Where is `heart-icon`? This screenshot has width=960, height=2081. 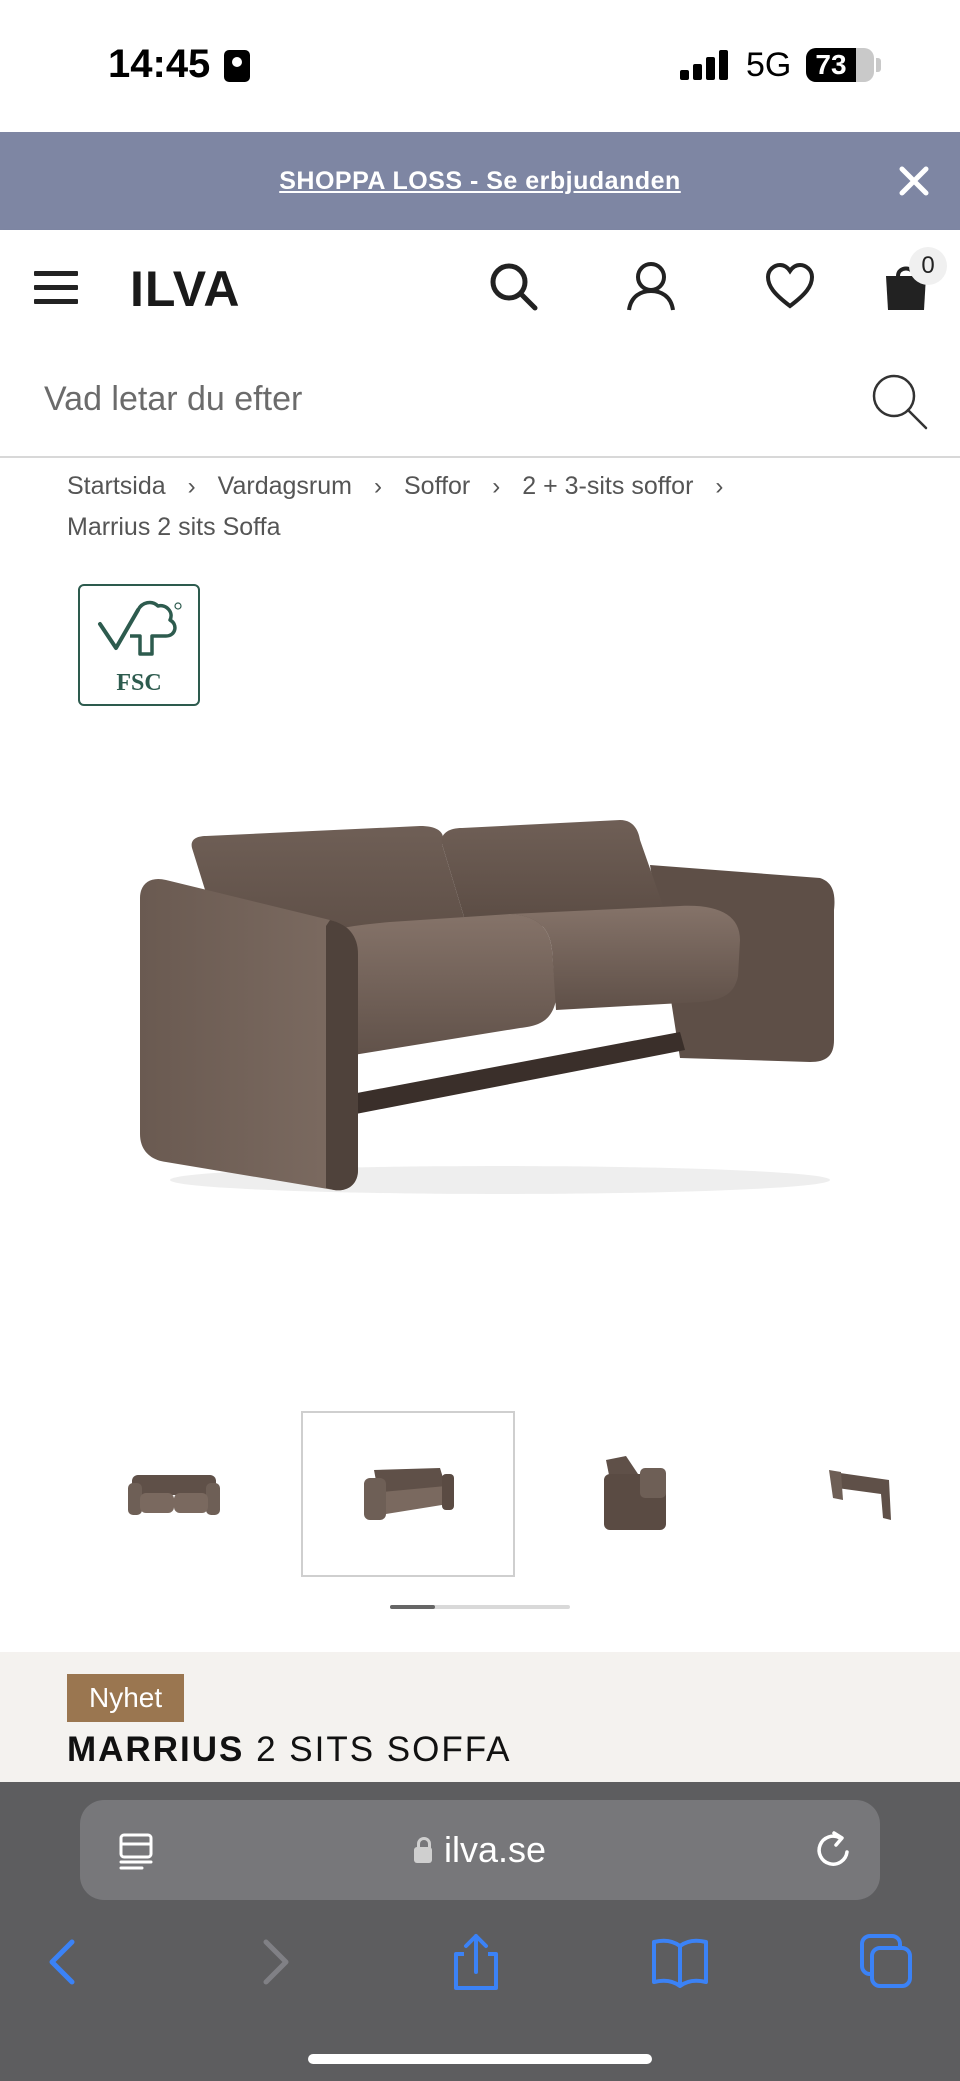 heart-icon is located at coordinates (790, 286).